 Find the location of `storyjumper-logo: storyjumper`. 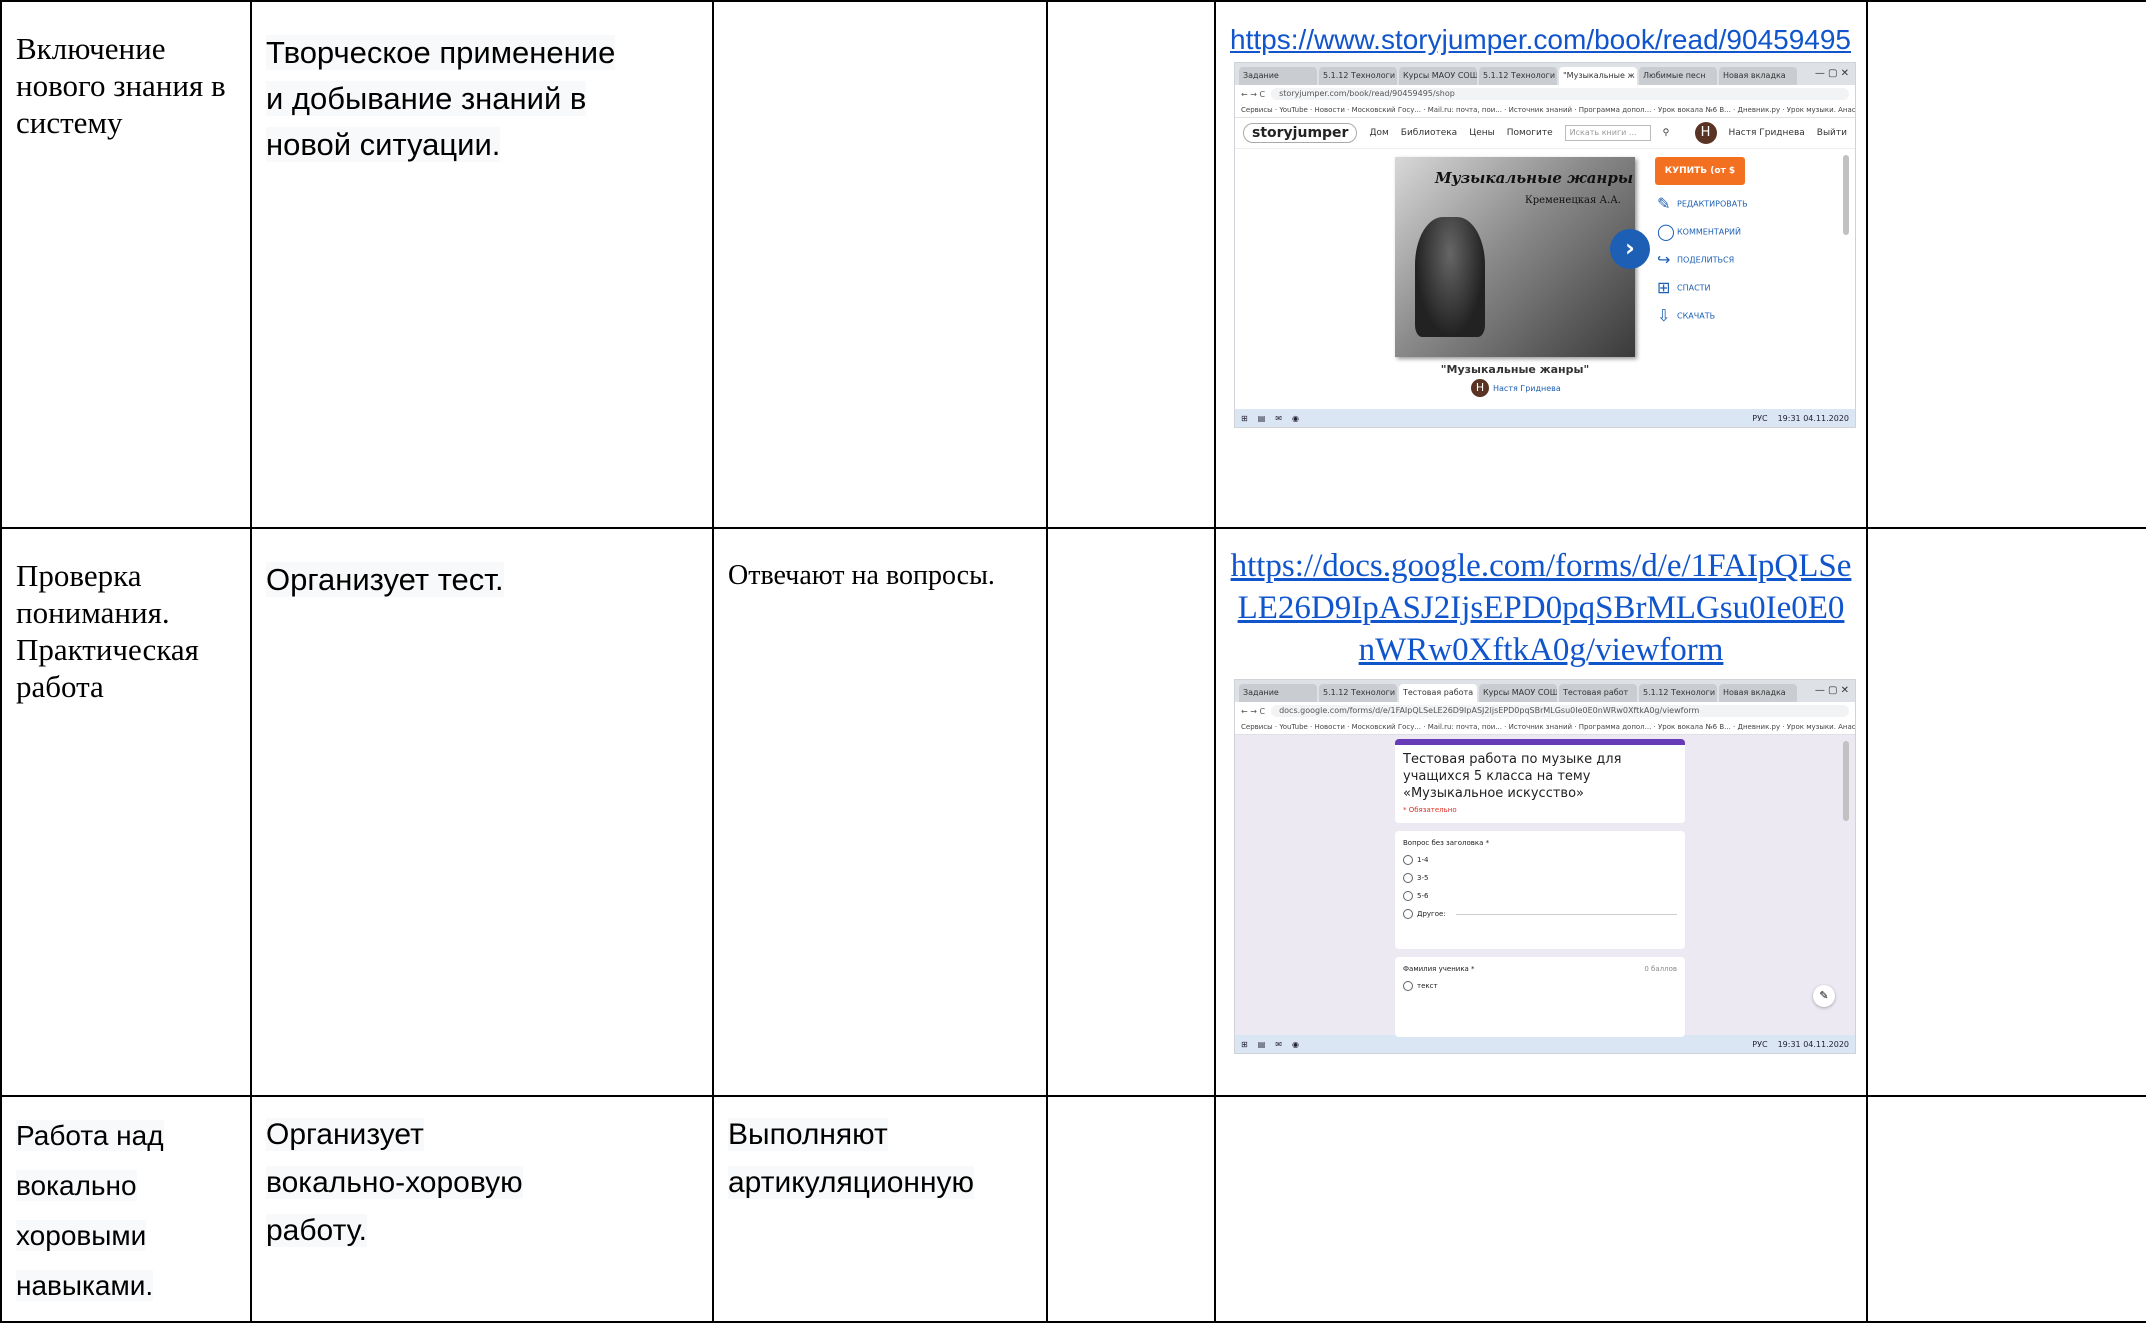

storyjumper-logo: storyjumper is located at coordinates (1300, 133).